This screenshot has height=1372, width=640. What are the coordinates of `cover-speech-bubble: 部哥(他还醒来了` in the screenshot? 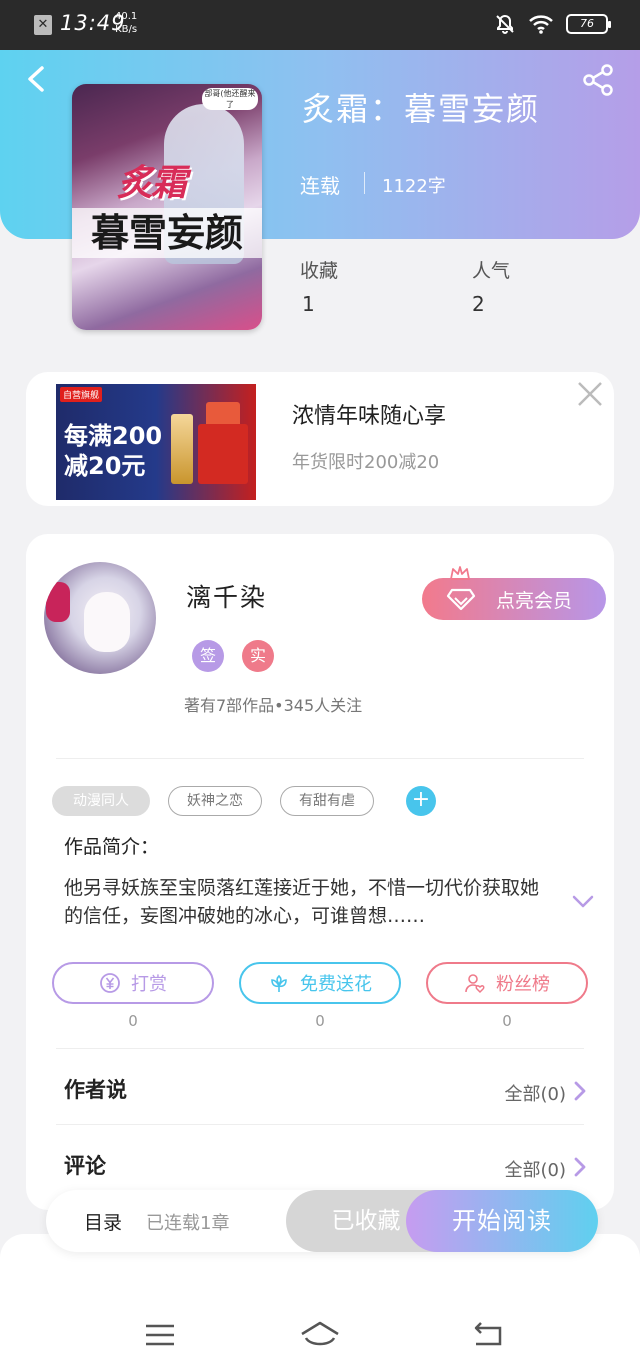 It's located at (230, 99).